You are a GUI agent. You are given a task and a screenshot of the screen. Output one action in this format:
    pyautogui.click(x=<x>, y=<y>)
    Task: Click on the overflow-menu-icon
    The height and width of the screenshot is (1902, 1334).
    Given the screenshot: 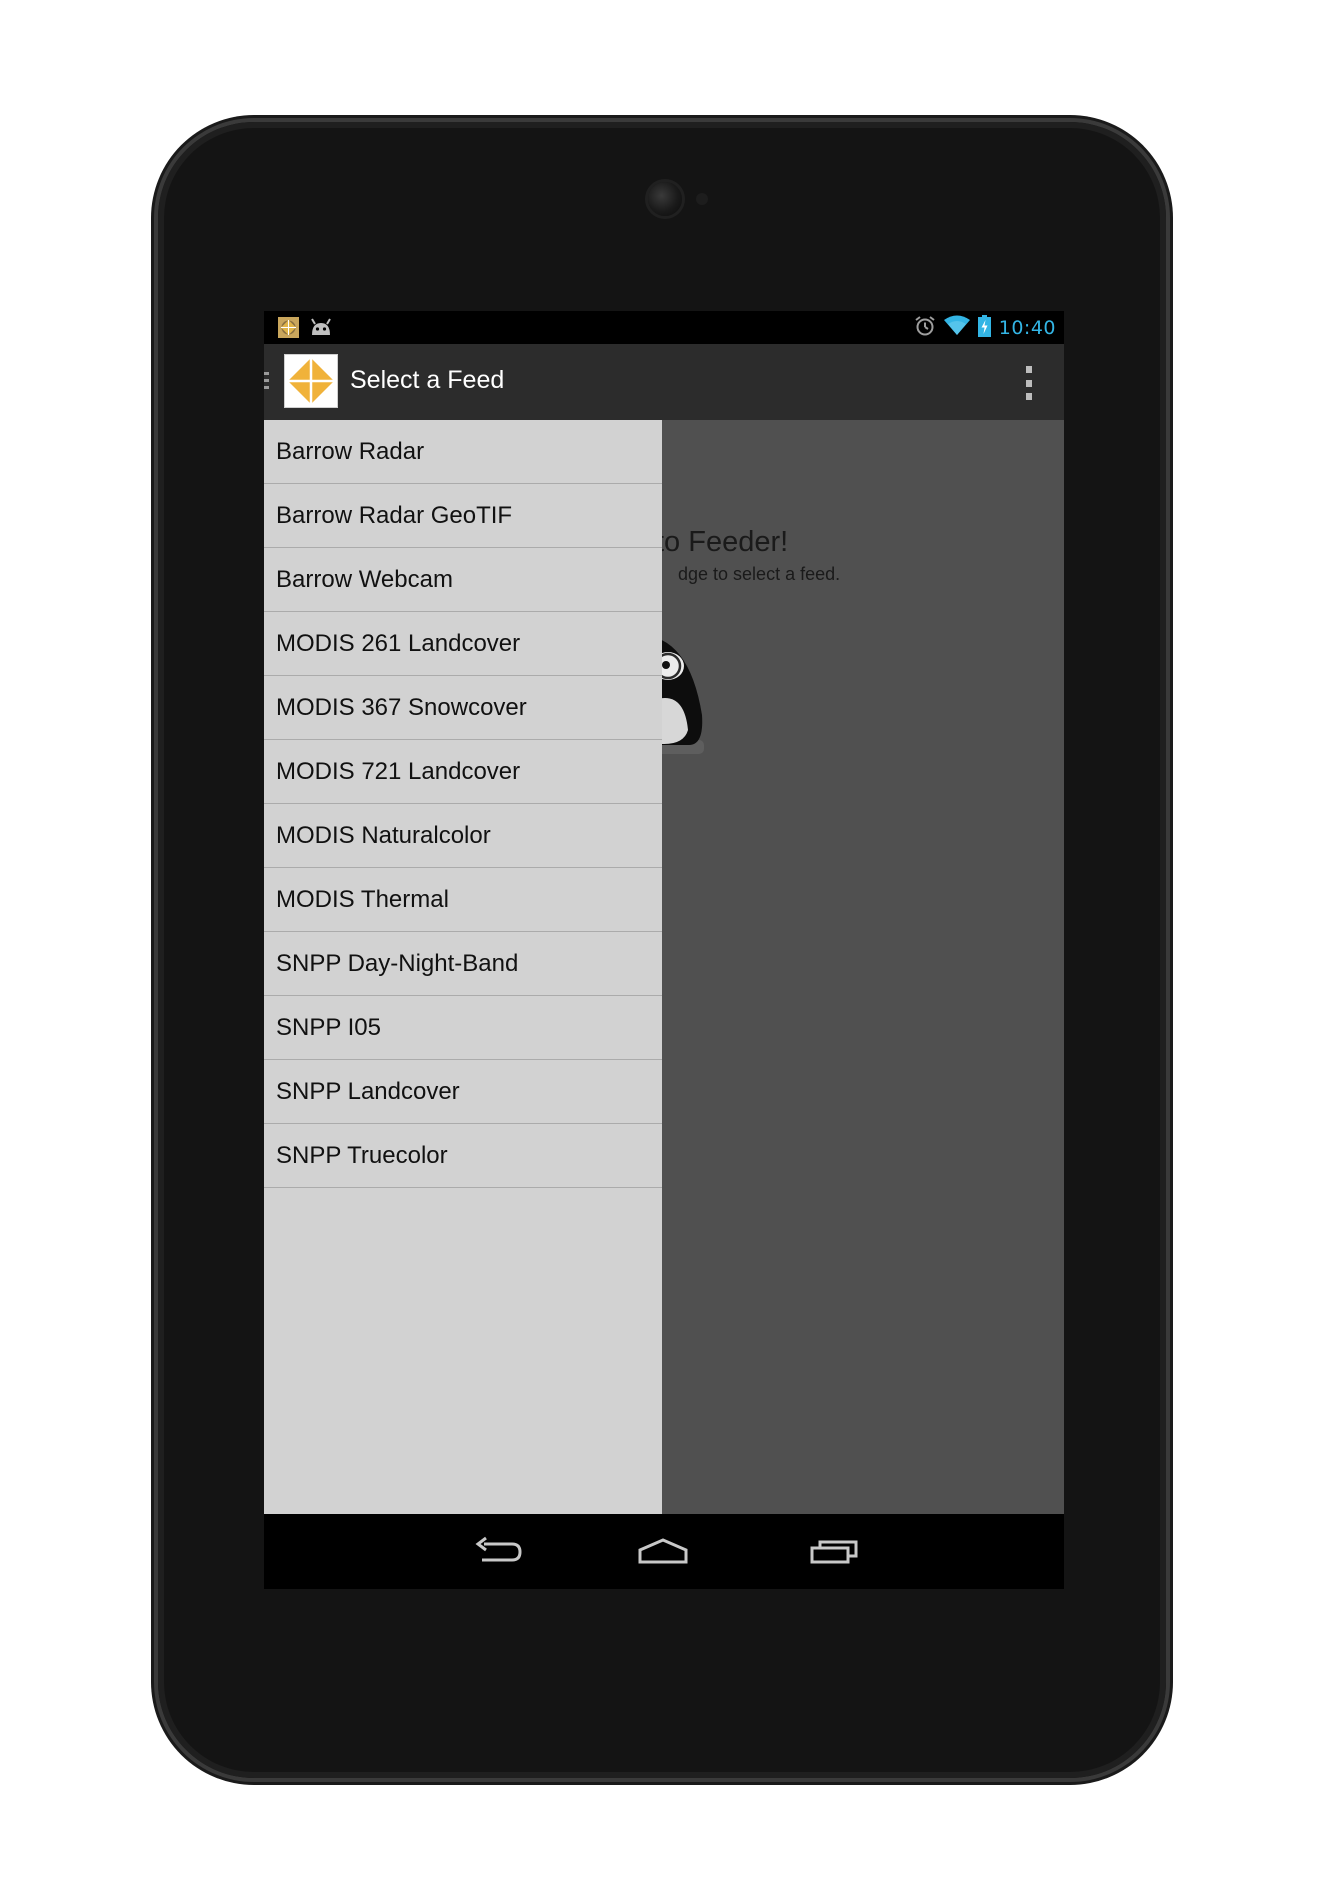 What is the action you would take?
    pyautogui.click(x=1029, y=383)
    